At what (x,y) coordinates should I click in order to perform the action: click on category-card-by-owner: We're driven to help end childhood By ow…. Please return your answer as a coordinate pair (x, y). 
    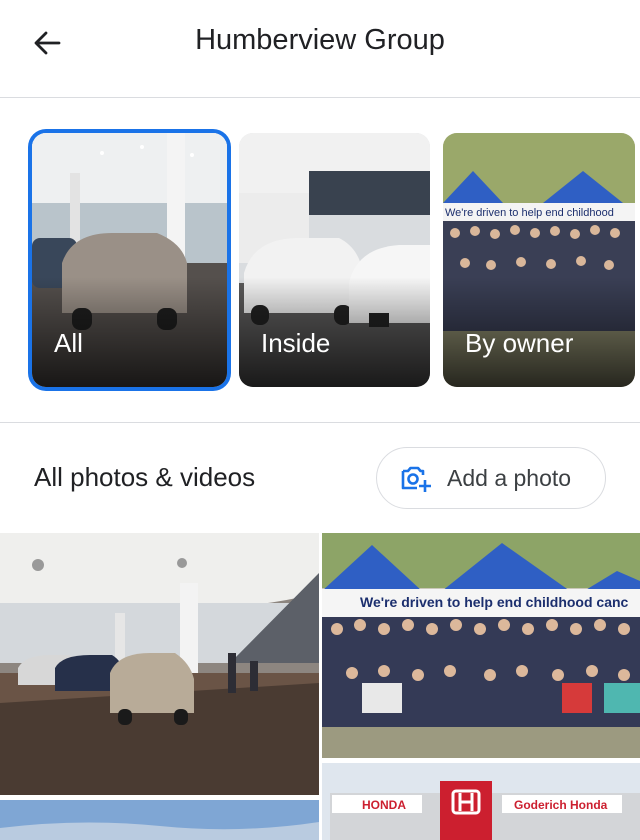
    Looking at the image, I should click on (539, 260).